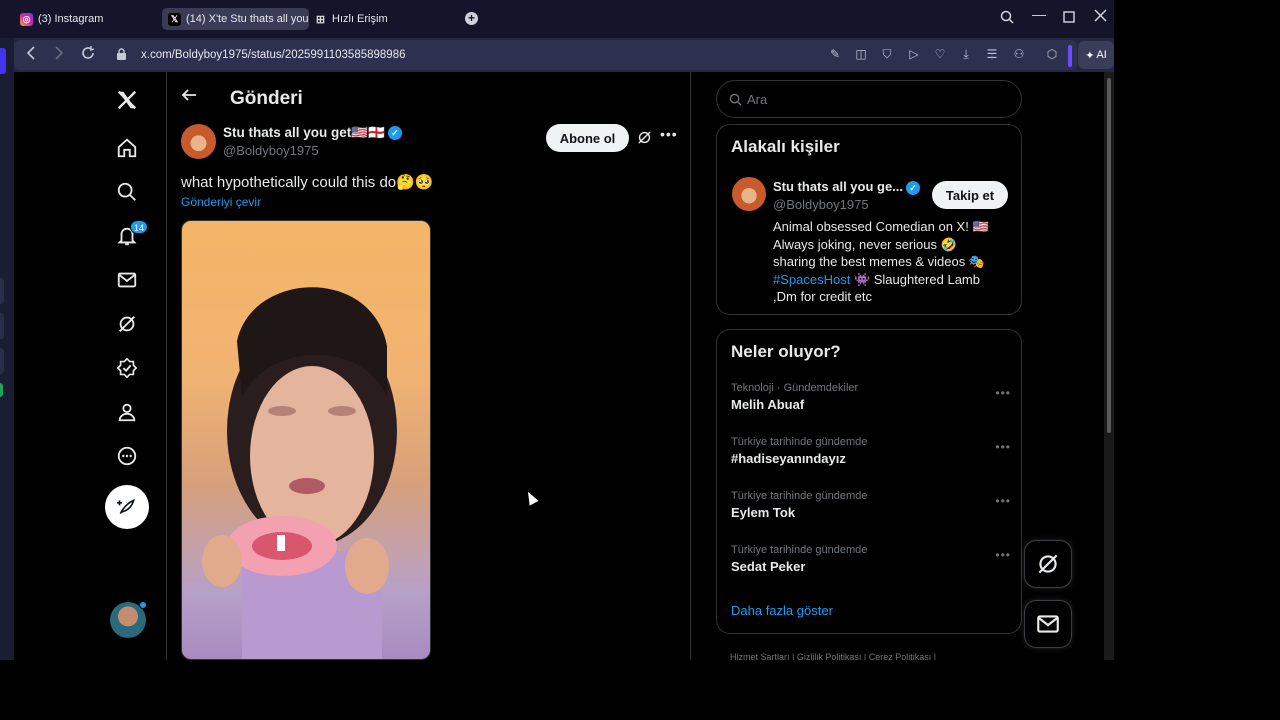  What do you see at coordinates (786, 351) in the screenshot?
I see `trends-title: Neler oluyor?` at bounding box center [786, 351].